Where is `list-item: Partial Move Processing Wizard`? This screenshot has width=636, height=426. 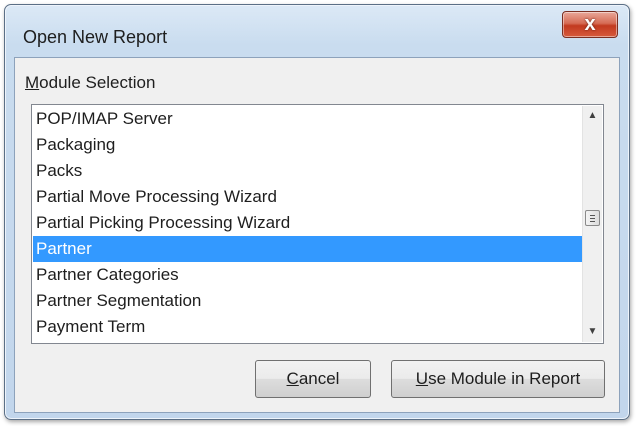
list-item: Partial Move Processing Wizard is located at coordinates (307, 197).